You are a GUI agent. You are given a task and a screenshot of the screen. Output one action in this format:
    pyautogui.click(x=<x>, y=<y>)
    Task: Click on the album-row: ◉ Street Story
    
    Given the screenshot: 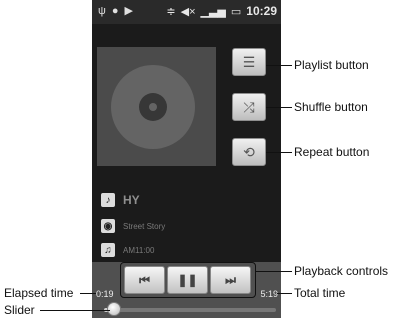 What is the action you would take?
    pyautogui.click(x=133, y=226)
    